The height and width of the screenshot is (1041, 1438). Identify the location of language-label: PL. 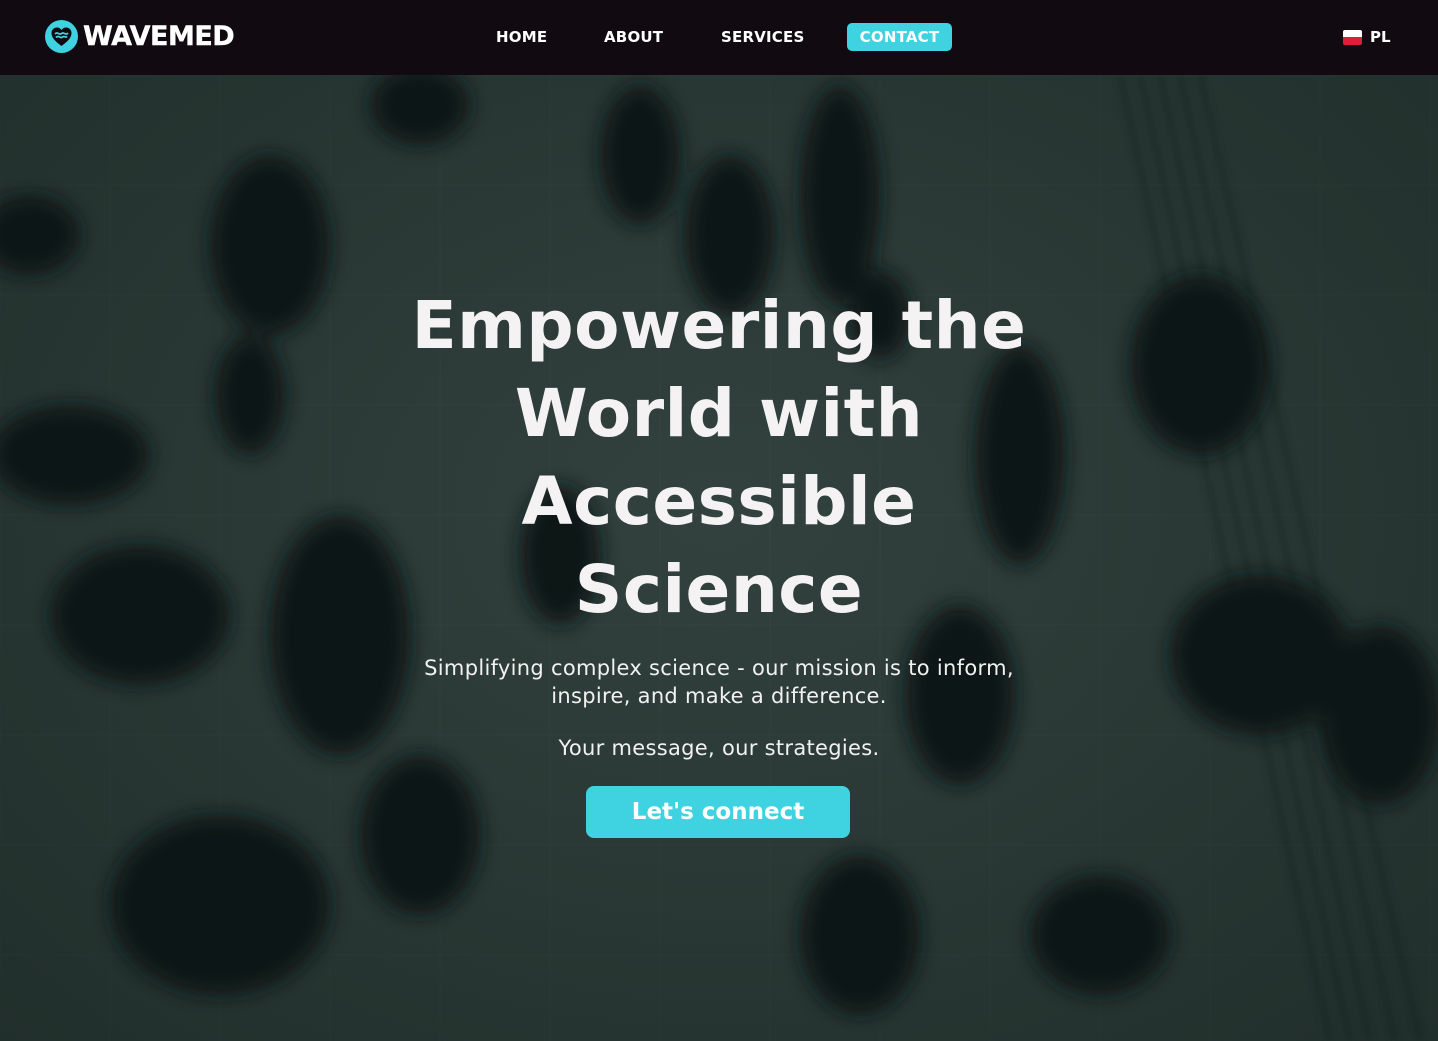
(1380, 37).